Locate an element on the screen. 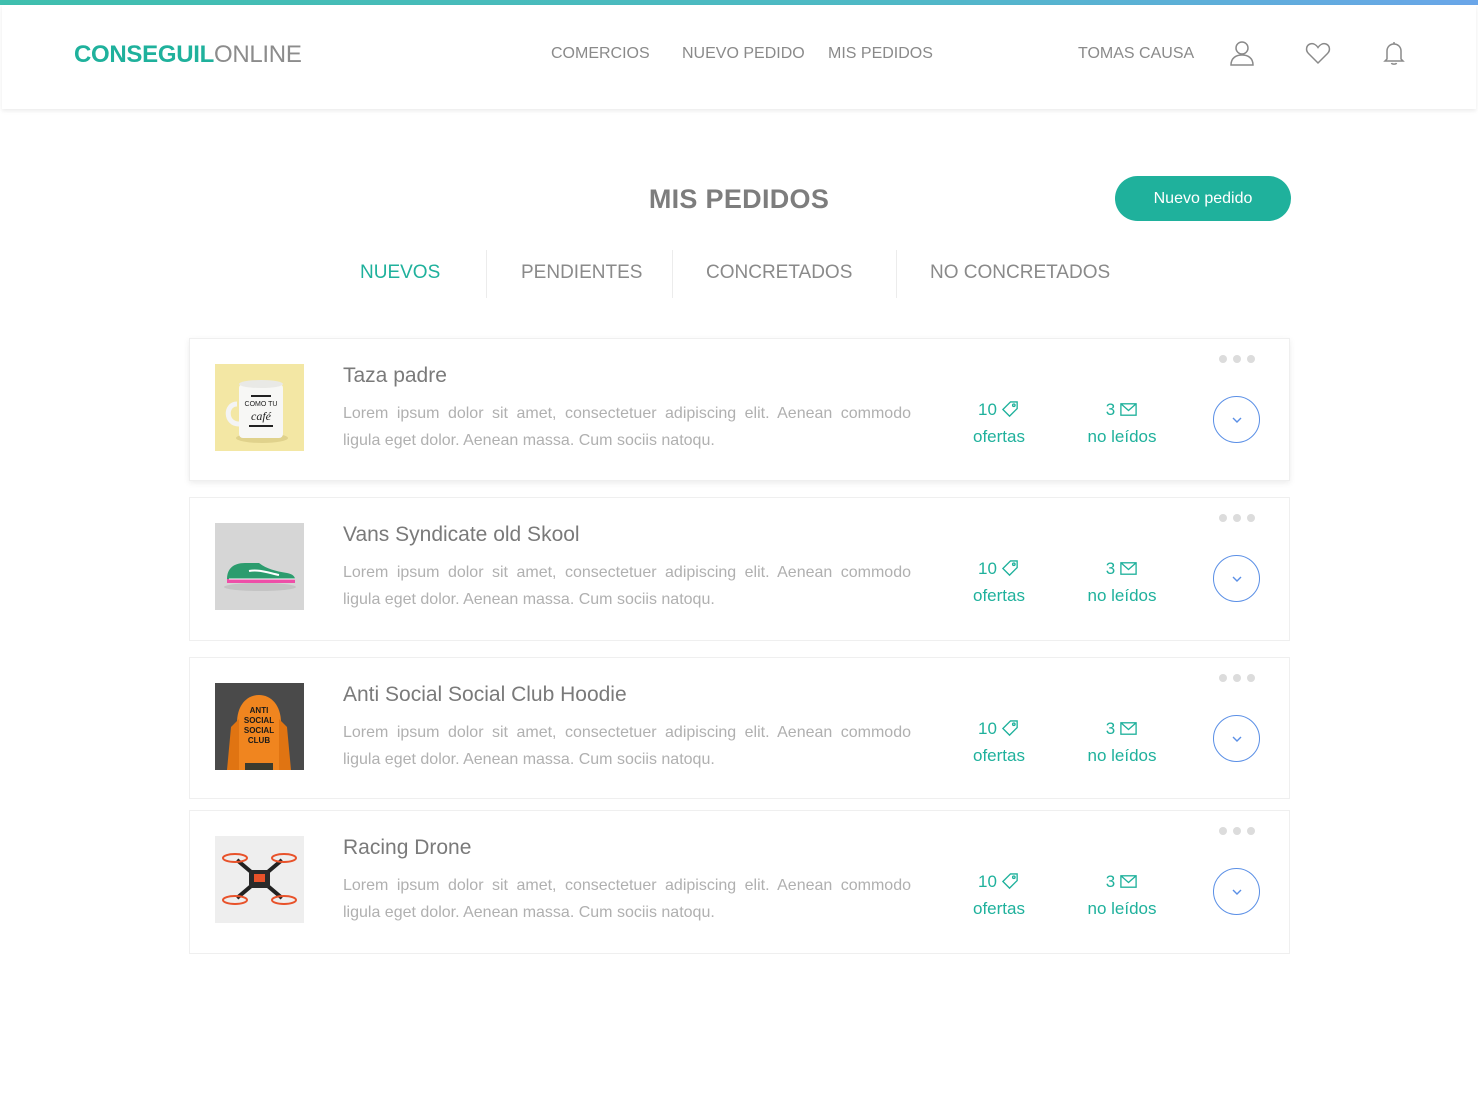  order-title: Vans Syndicate old Skool is located at coordinates (461, 535).